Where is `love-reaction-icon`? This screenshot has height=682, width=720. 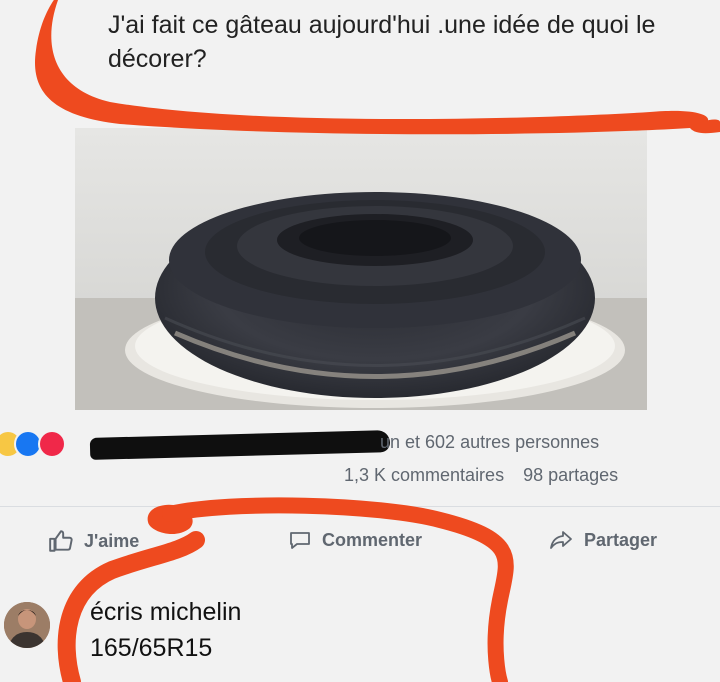 love-reaction-icon is located at coordinates (52, 444).